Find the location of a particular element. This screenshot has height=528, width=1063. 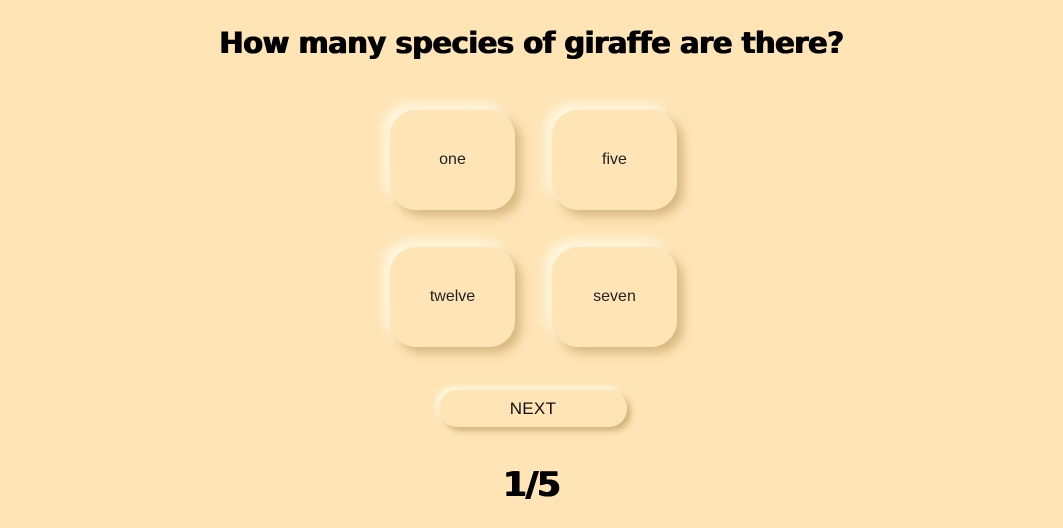

answer-options: one five twelve seven is located at coordinates (533, 228).